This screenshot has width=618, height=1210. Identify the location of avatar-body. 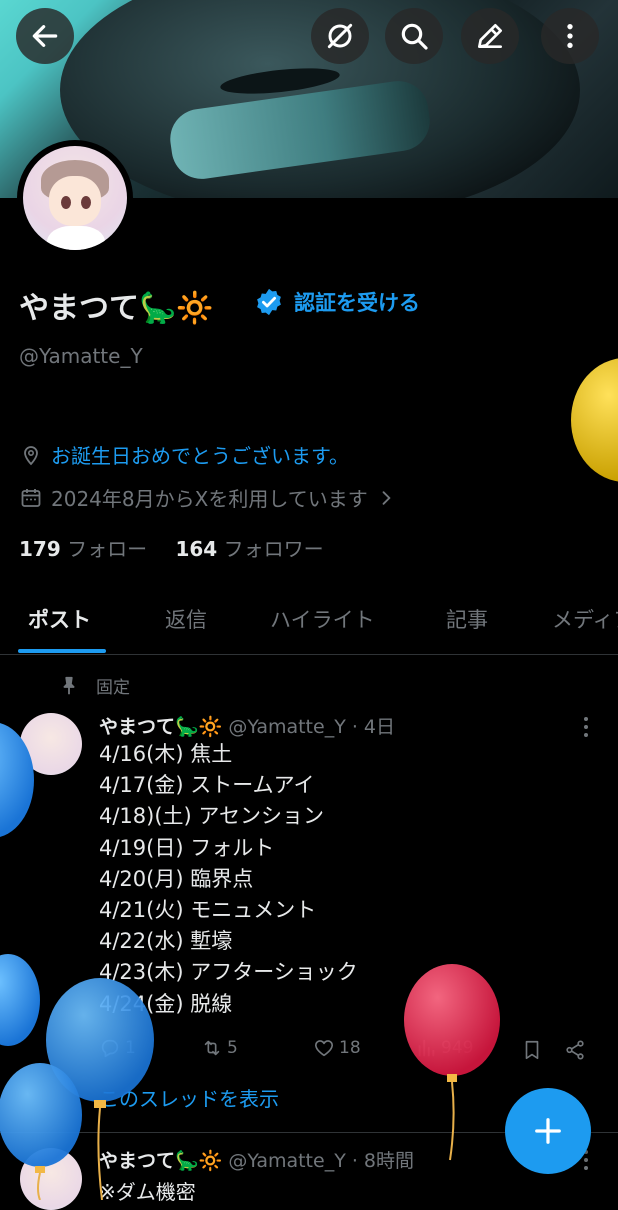
(76, 238).